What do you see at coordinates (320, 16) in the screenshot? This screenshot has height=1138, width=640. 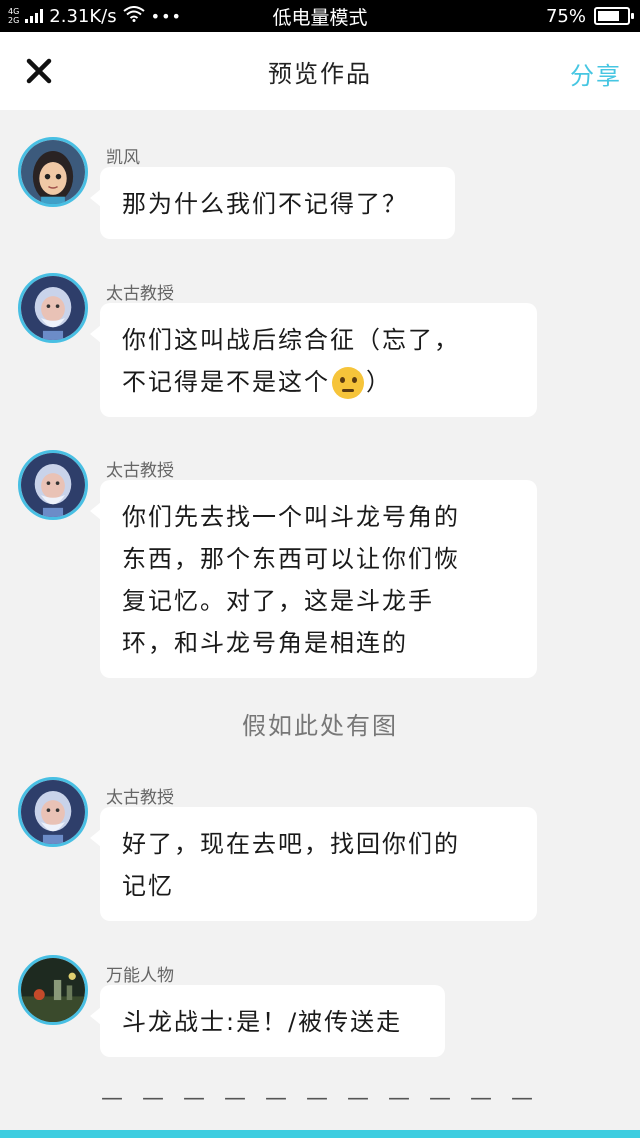 I see `status-bar: 4G 2G 2.31K/s ••• 低电量模式 75%` at bounding box center [320, 16].